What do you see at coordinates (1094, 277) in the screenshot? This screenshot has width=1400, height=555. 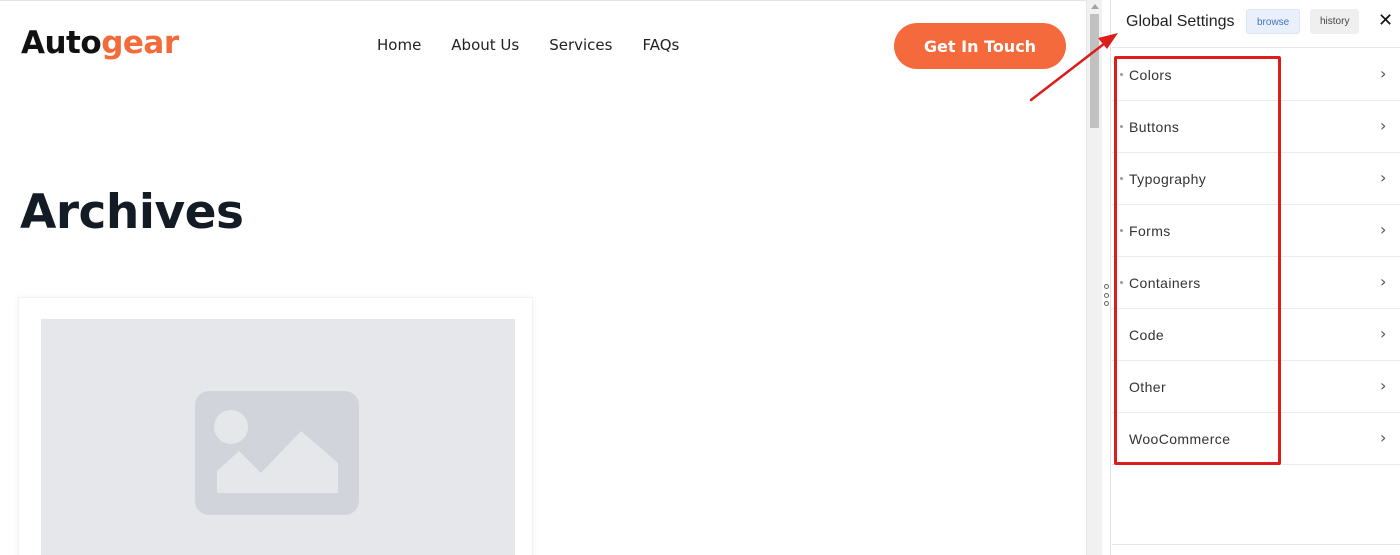 I see `preview-scrollbar` at bounding box center [1094, 277].